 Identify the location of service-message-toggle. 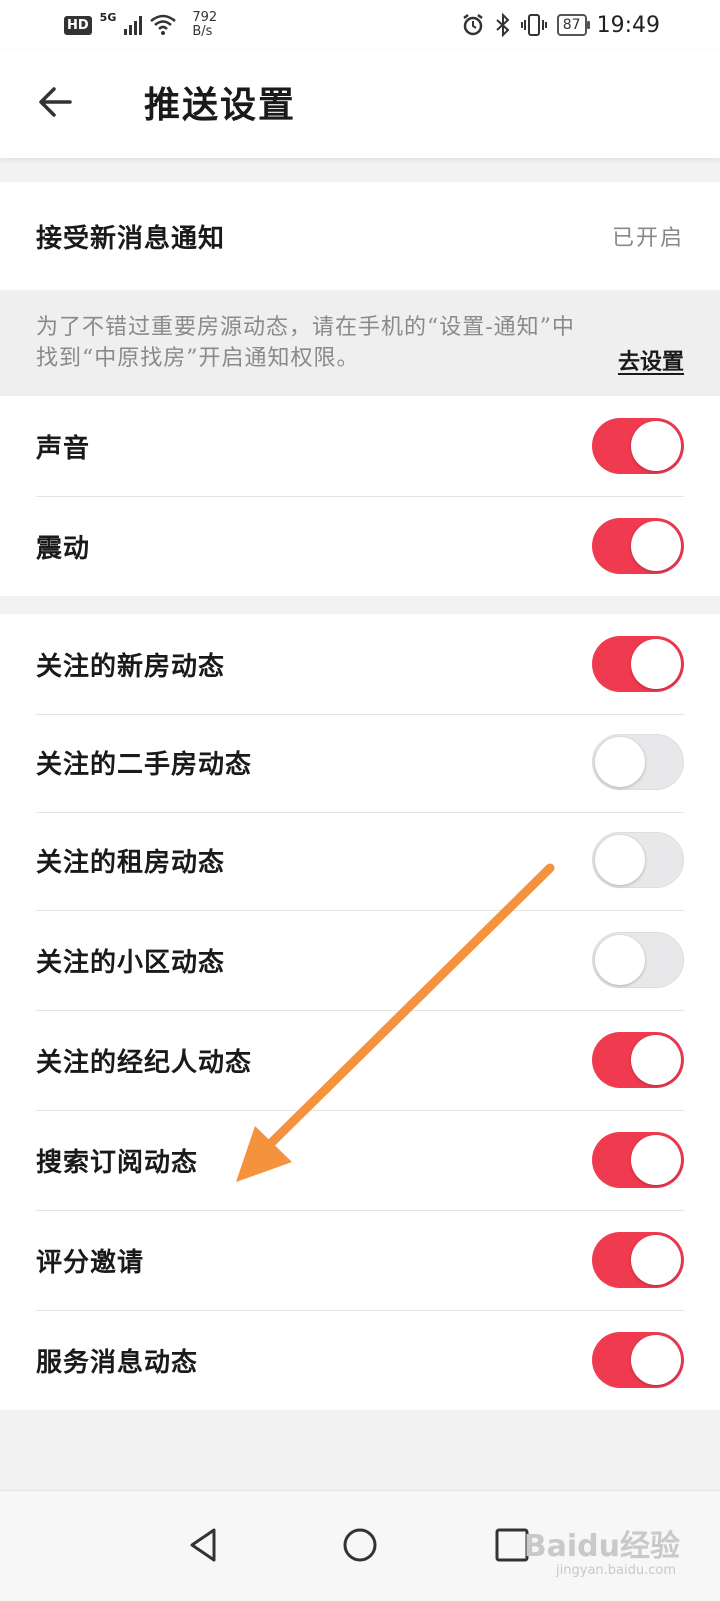
(638, 1360).